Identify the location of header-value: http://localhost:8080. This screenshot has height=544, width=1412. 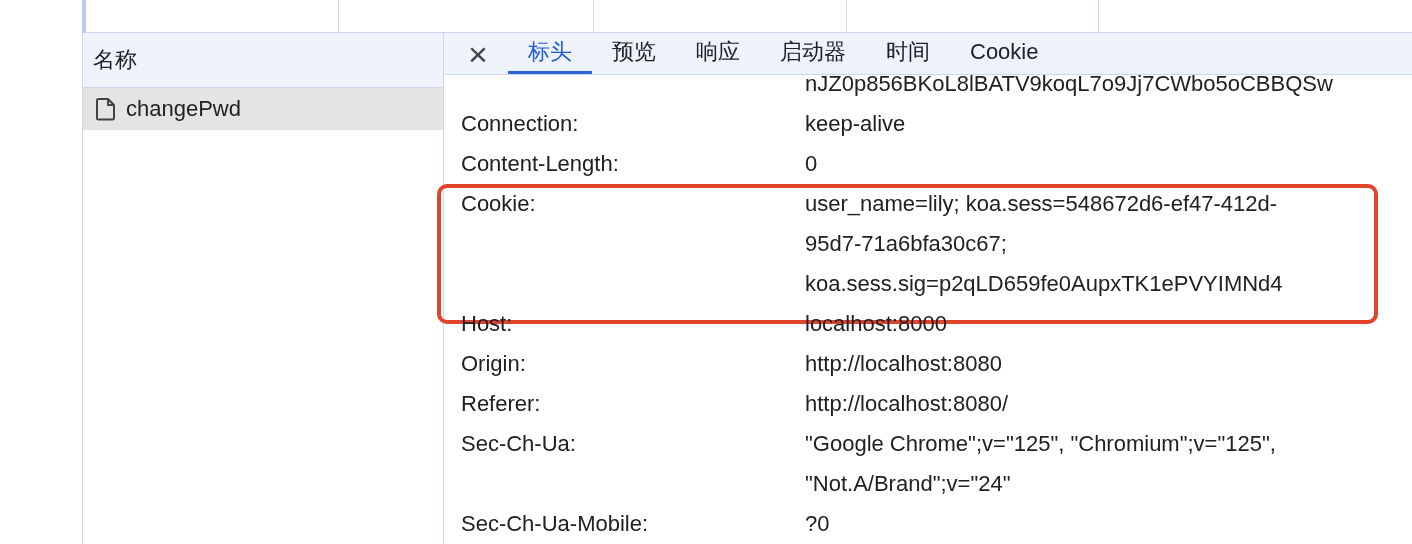
(903, 364).